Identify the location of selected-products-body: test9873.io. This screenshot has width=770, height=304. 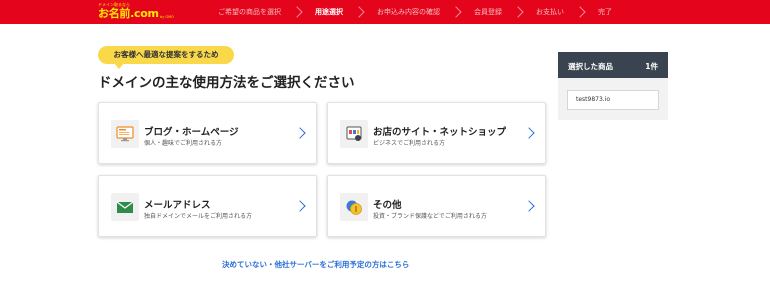
(613, 99).